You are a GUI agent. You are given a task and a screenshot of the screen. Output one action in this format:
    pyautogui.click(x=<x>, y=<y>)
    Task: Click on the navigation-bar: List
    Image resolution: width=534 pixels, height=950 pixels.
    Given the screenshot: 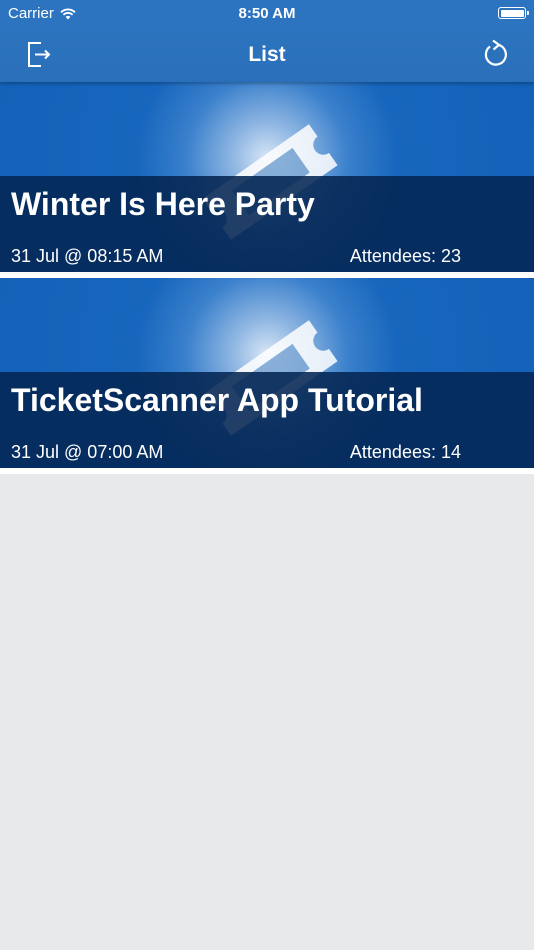 What is the action you would take?
    pyautogui.click(x=267, y=55)
    